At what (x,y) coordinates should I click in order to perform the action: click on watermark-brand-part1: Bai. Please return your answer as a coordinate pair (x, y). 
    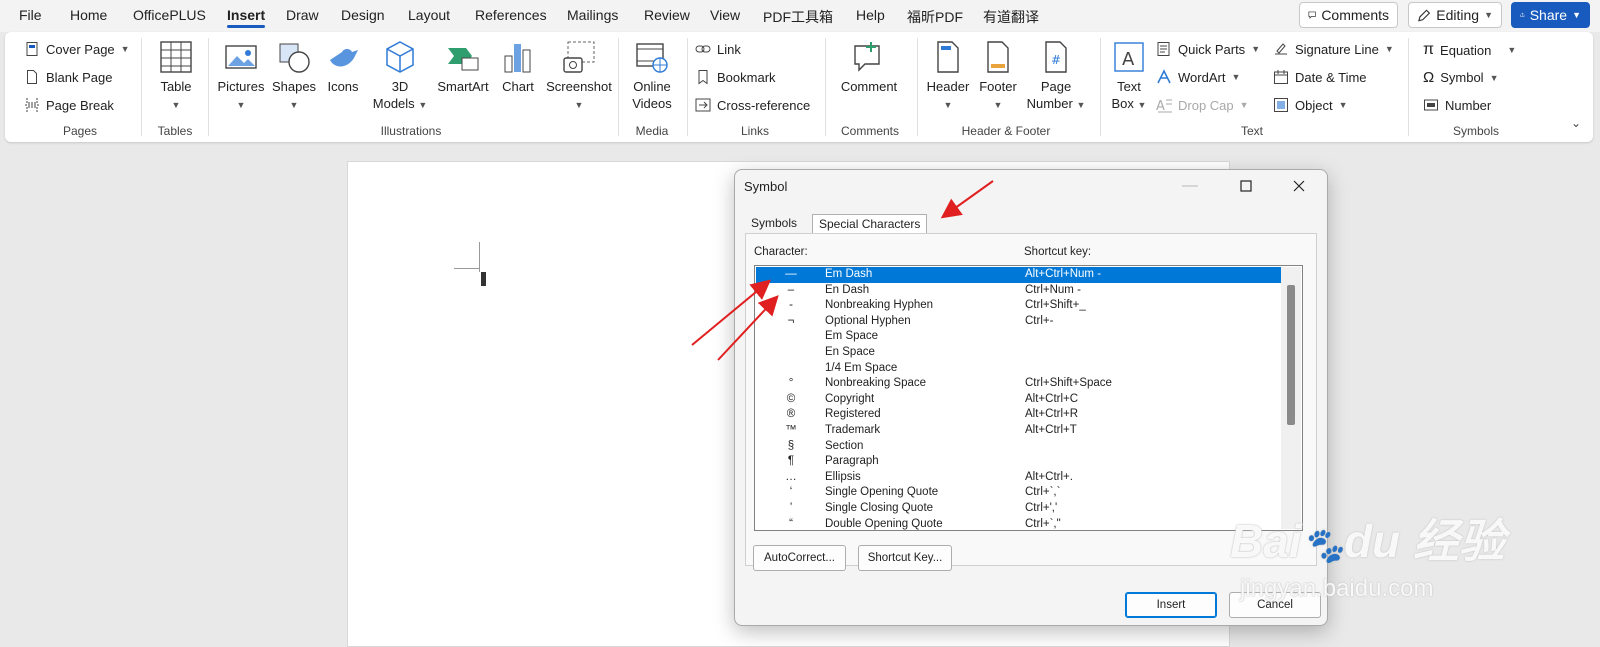
    Looking at the image, I should click on (1266, 541).